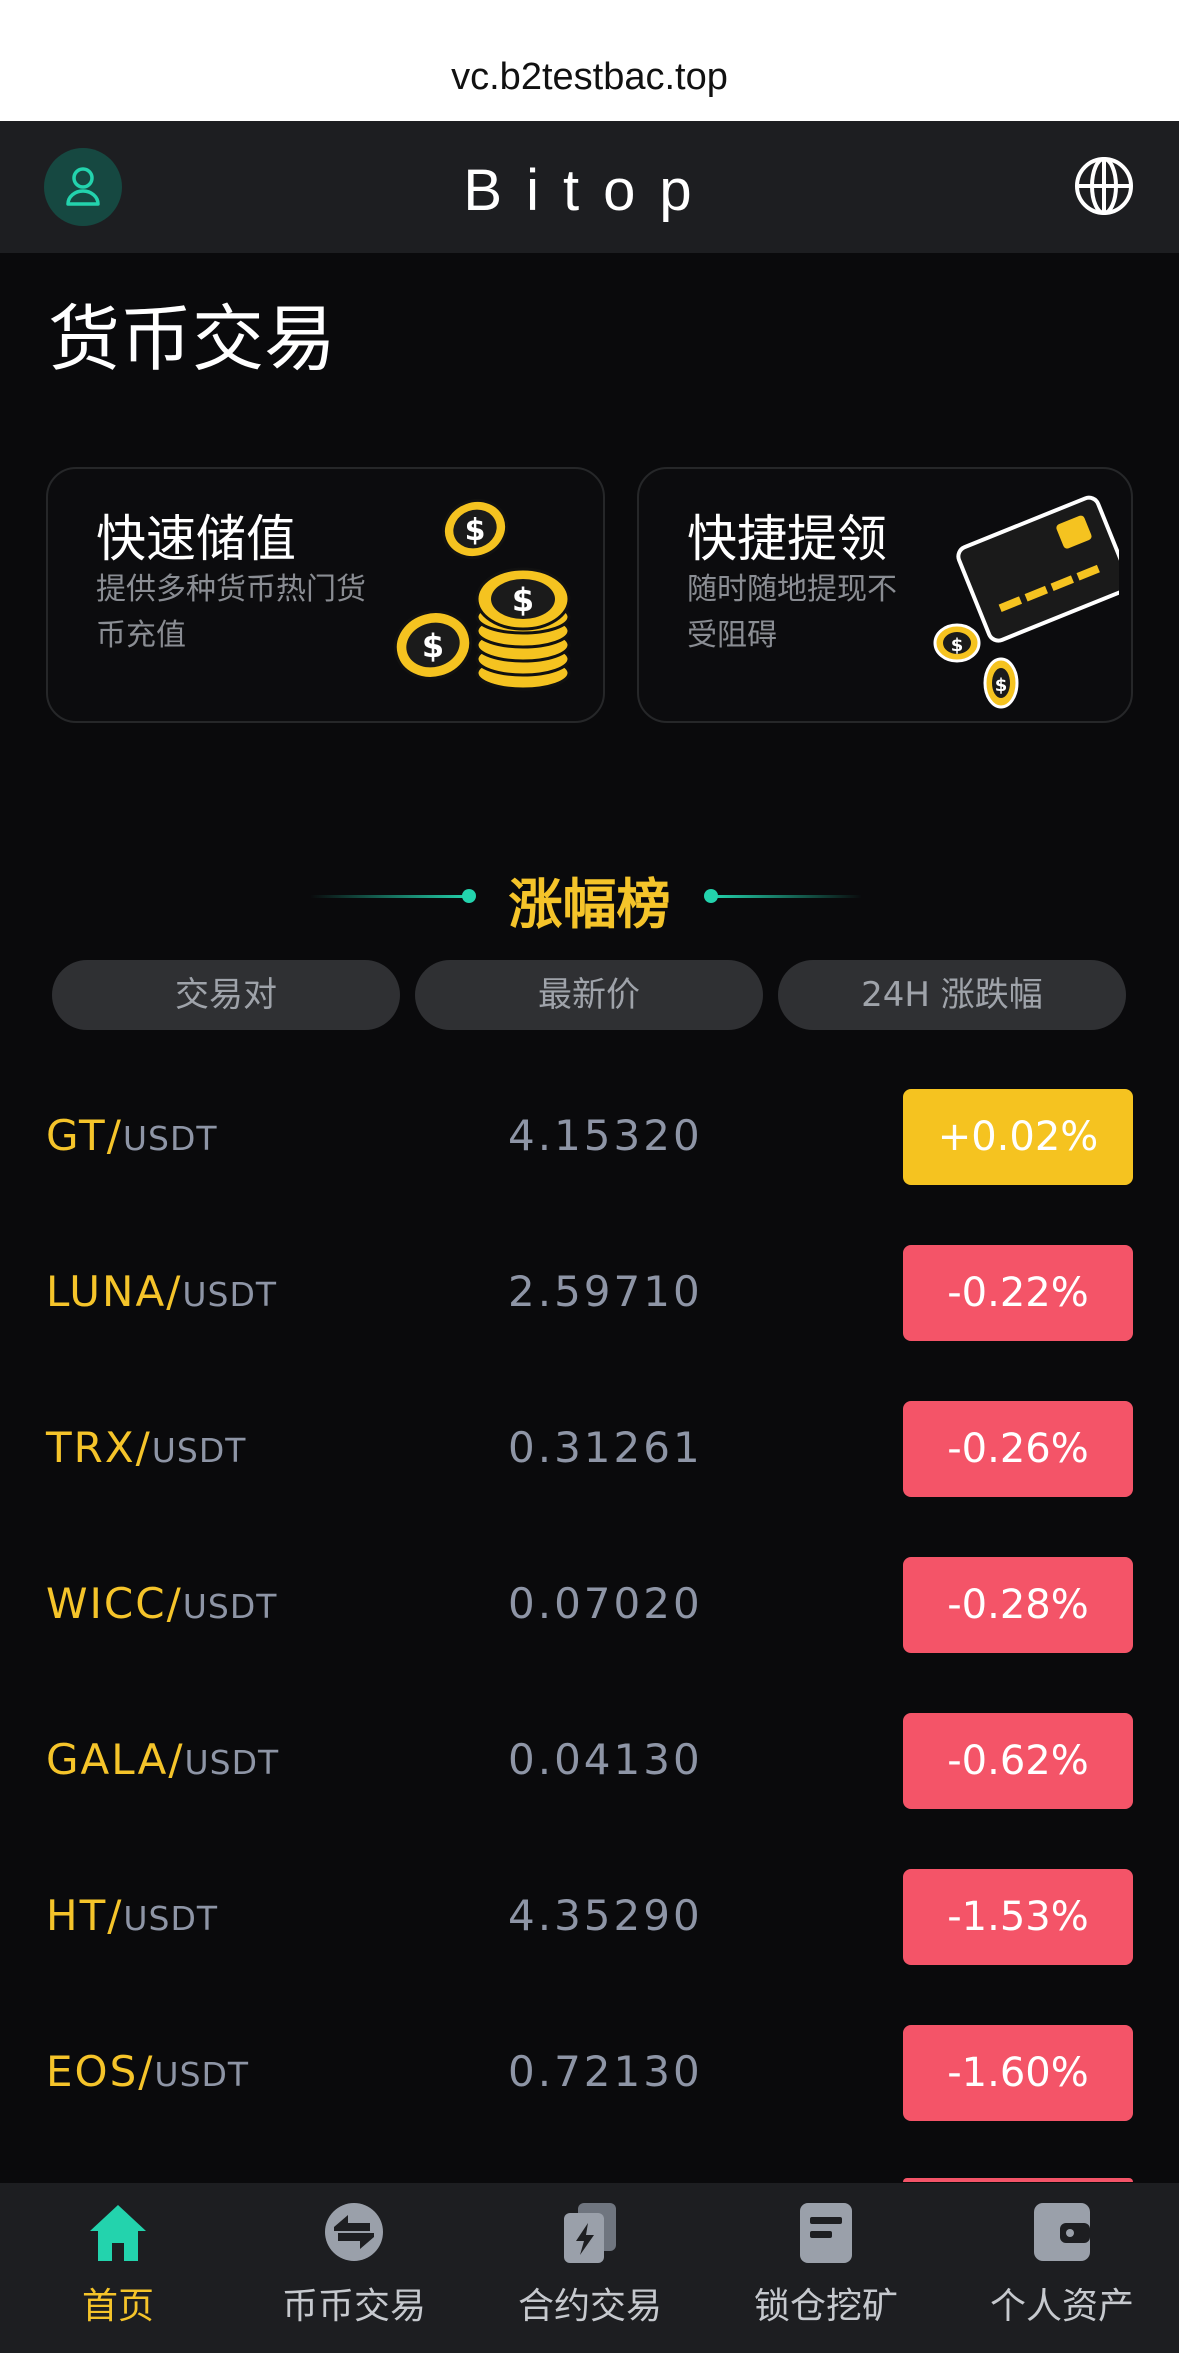  I want to click on tab-label: 锁仓挖矿, so click(825, 2306).